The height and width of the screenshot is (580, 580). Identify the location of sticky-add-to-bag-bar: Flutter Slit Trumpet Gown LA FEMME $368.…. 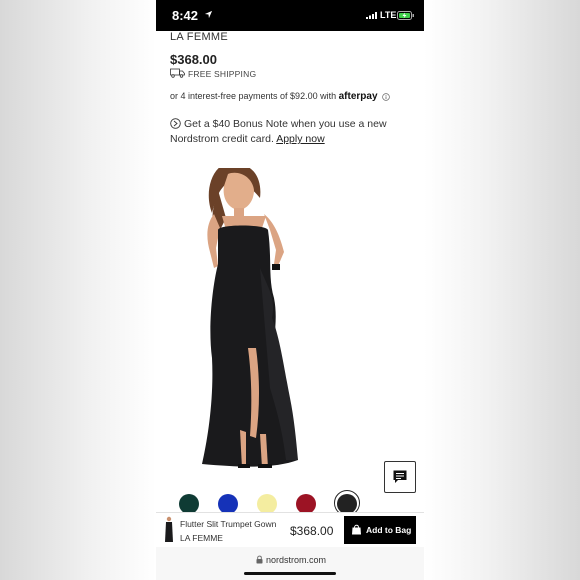
(290, 530).